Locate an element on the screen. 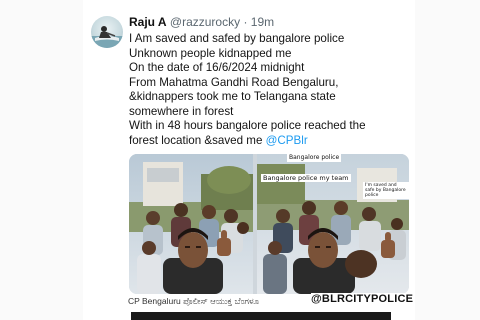 Image resolution: width=480 pixels, height=320 pixels. user-avatar is located at coordinates (107, 32).